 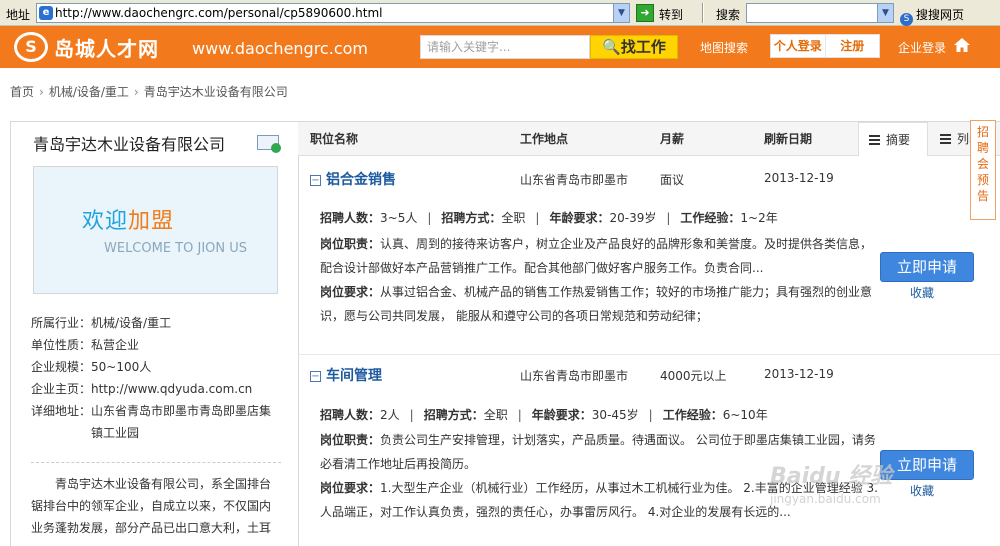 I want to click on home-icon, so click(x=962, y=45).